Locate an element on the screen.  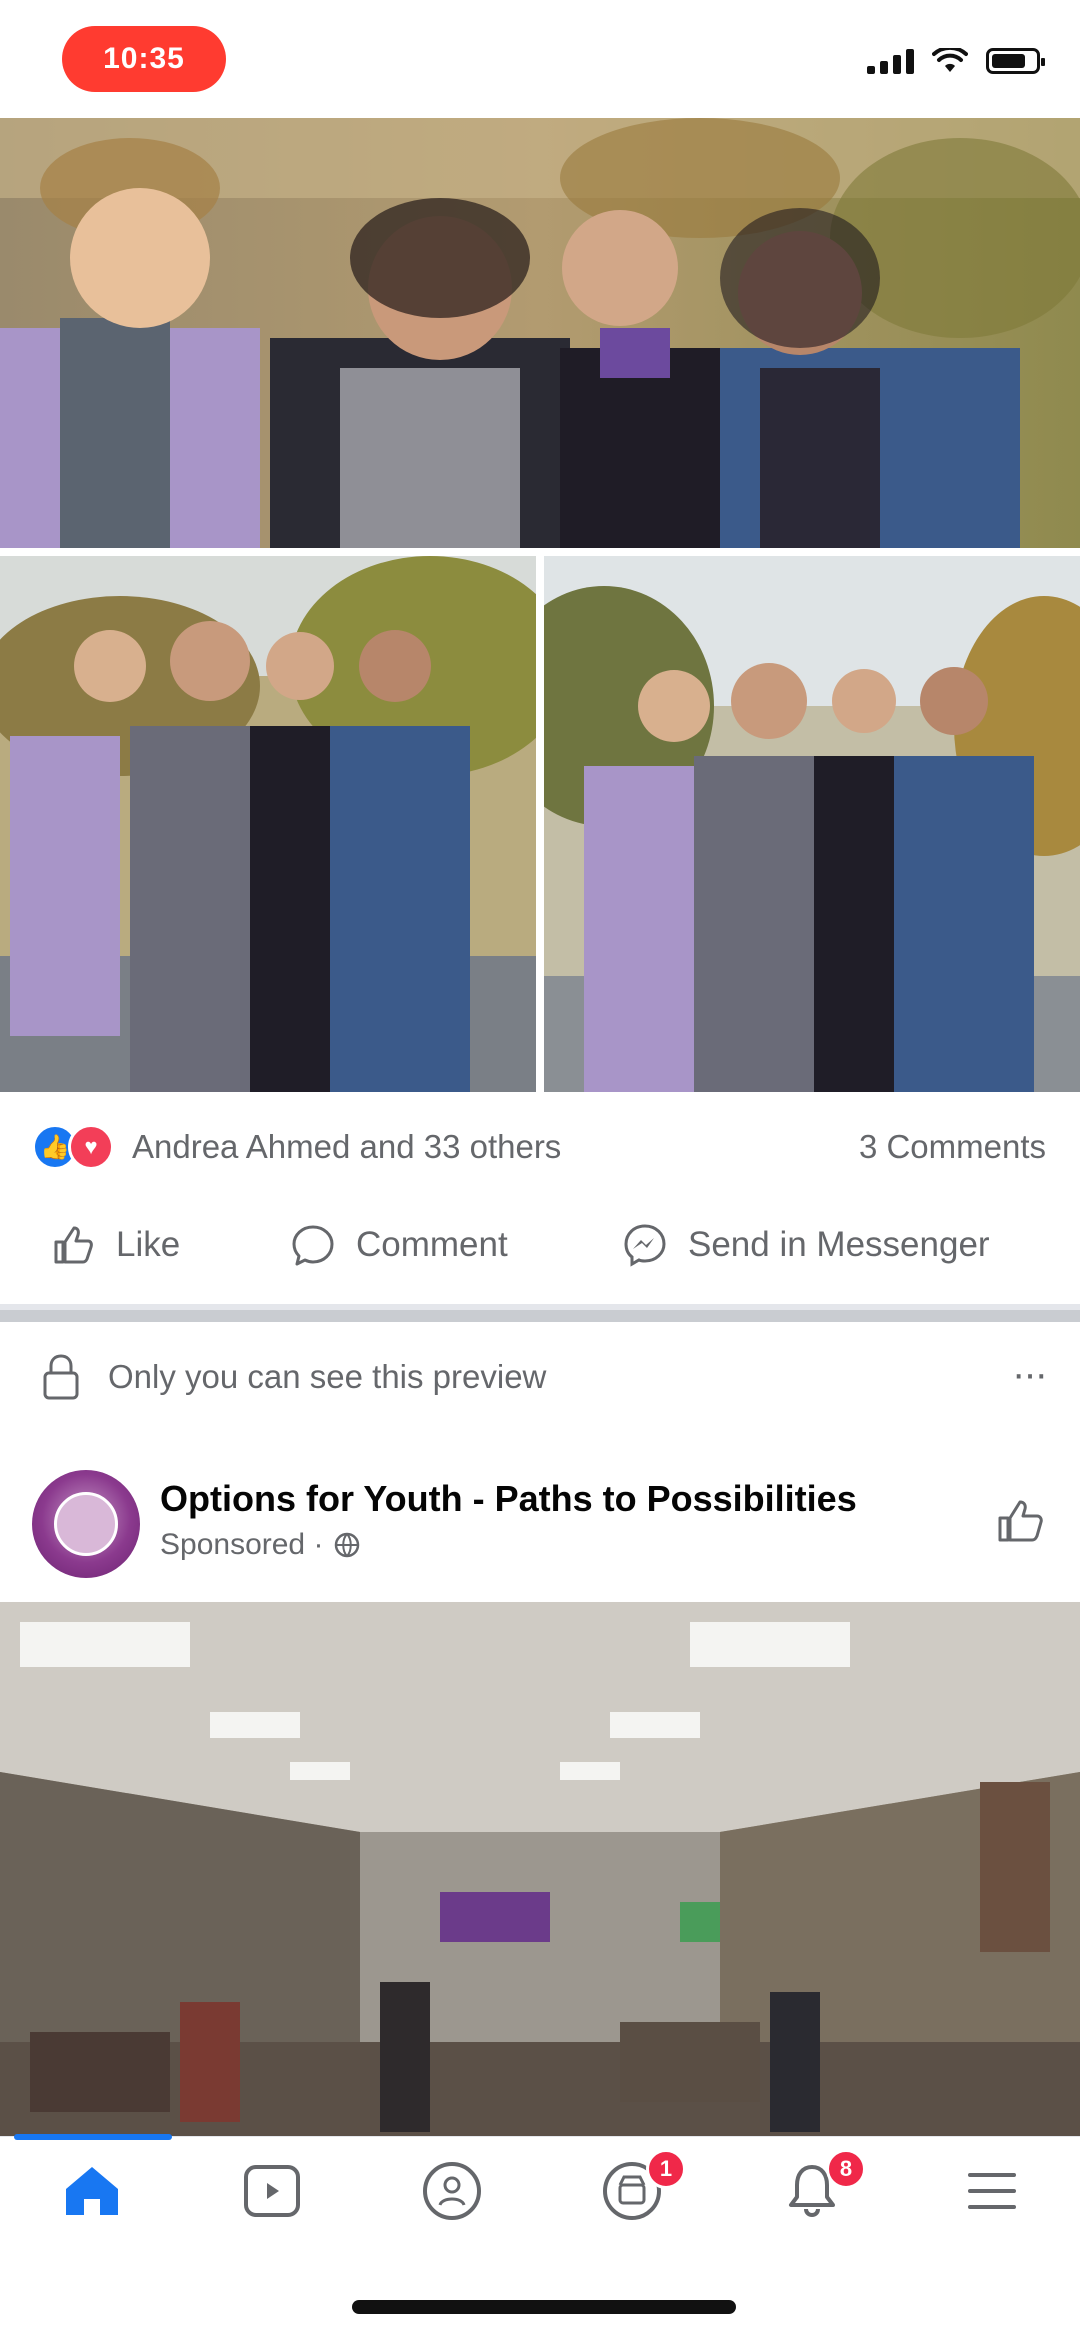
thumbs-up-icon is located at coordinates (73, 1245).